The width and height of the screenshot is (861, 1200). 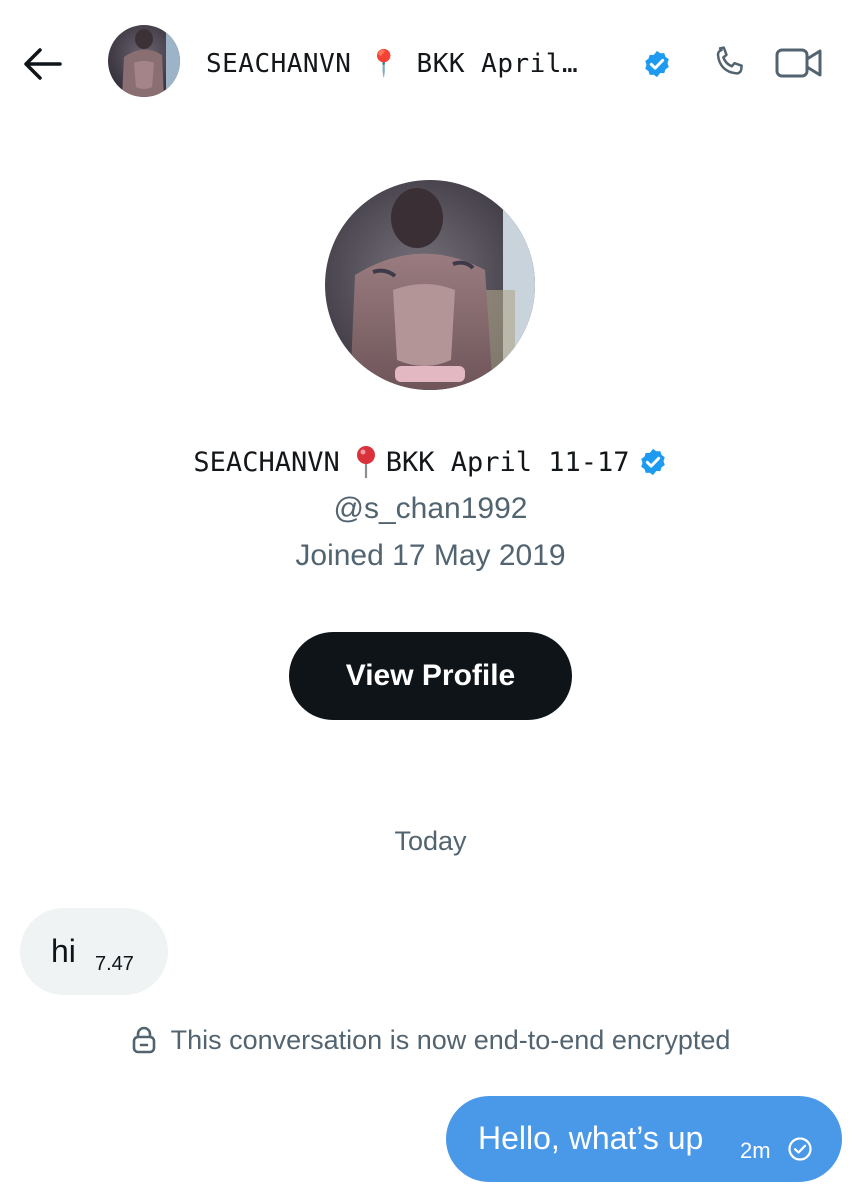 I want to click on avatar-photo, so click(x=144, y=61).